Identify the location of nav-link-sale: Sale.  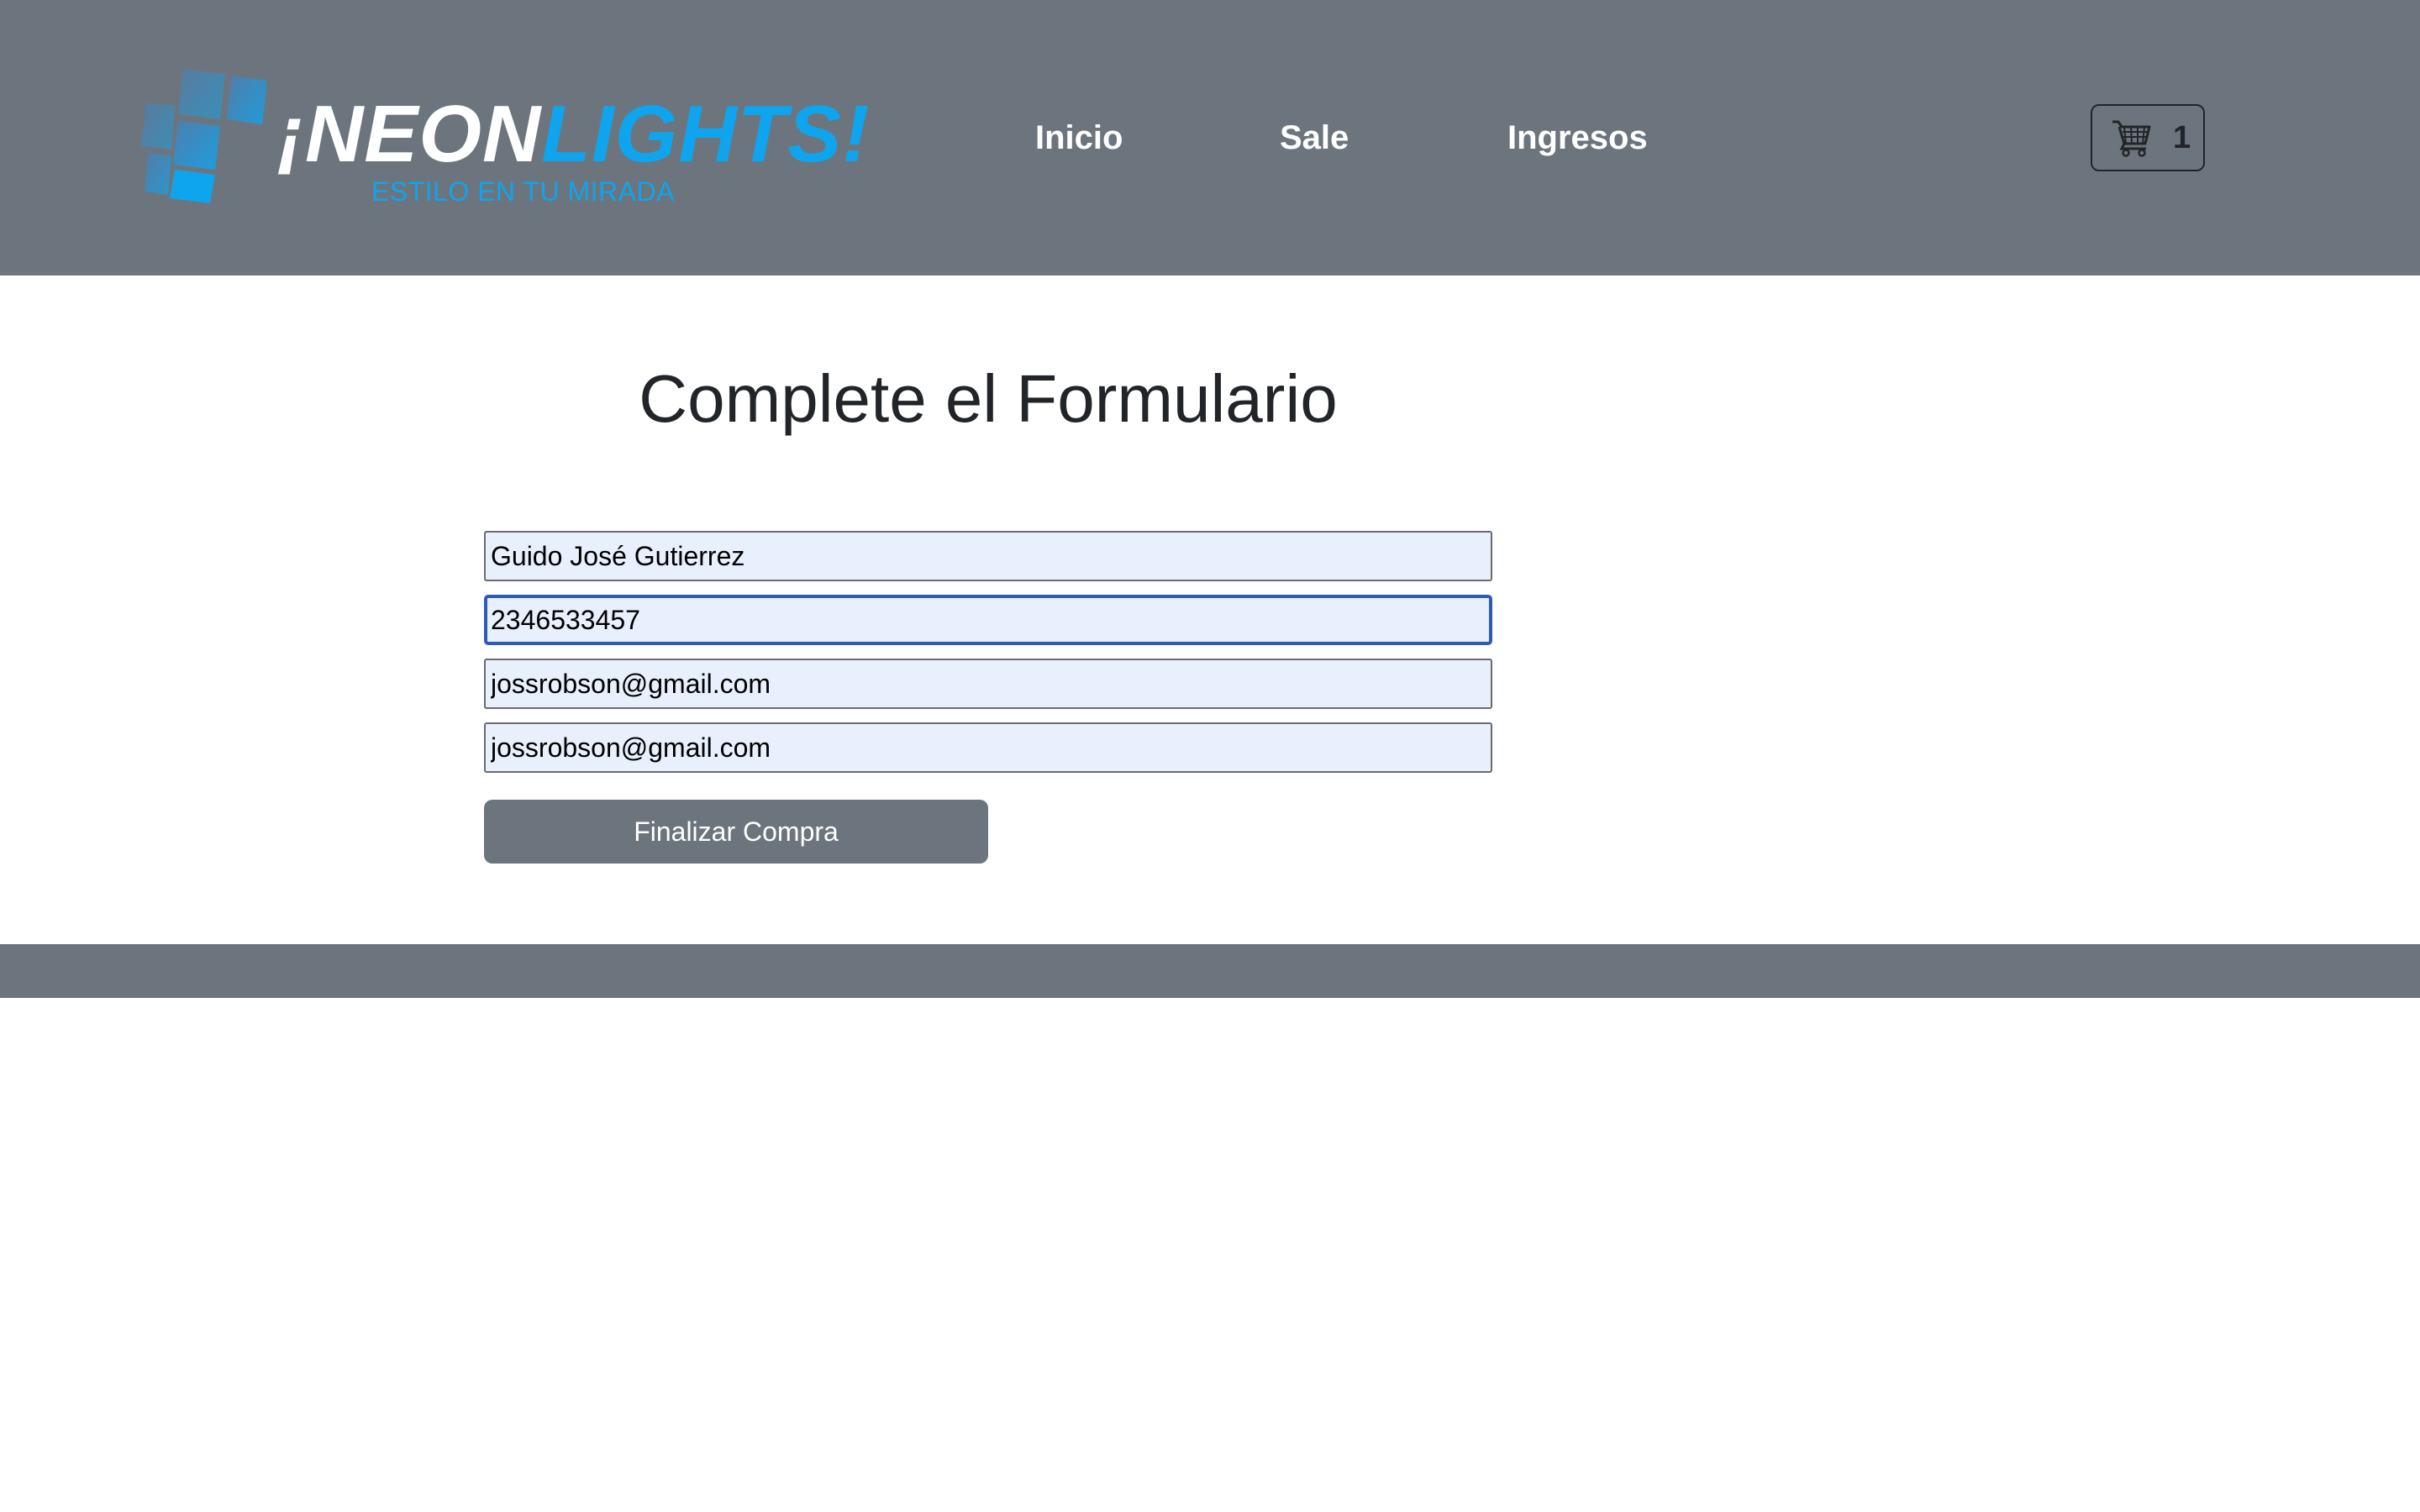
(1315, 138).